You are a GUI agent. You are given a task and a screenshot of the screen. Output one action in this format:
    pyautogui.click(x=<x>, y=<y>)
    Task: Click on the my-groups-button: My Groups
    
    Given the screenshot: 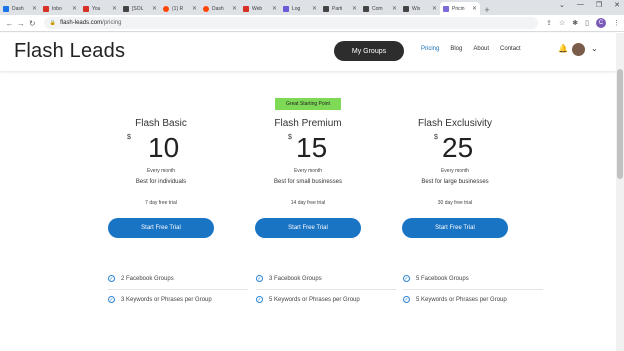 What is the action you would take?
    pyautogui.click(x=369, y=51)
    